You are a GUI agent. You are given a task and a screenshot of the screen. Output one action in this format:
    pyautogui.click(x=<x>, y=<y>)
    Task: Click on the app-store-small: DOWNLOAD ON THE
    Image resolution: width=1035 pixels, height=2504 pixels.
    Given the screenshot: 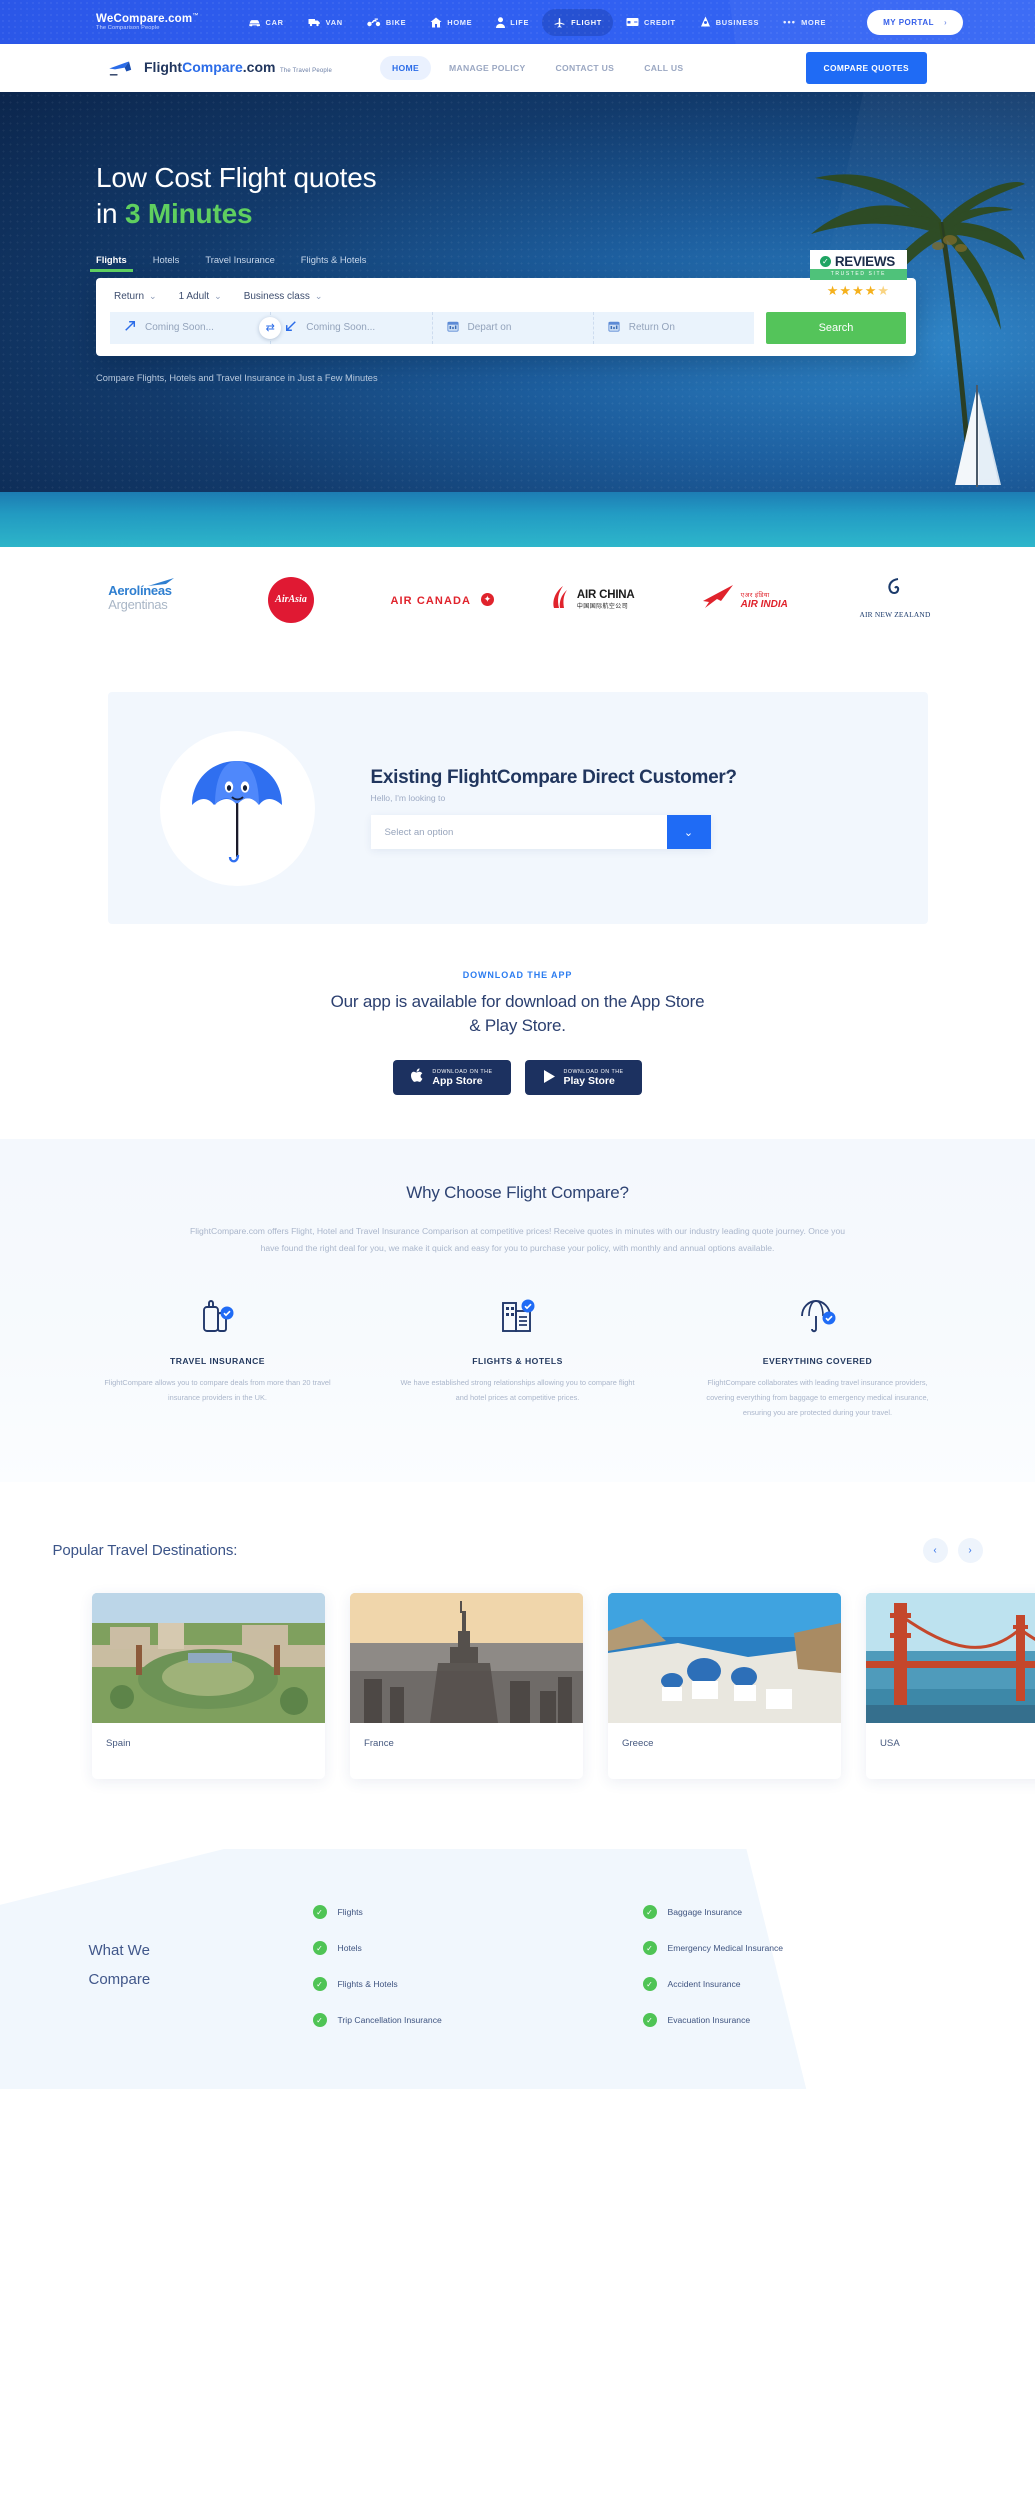 What is the action you would take?
    pyautogui.click(x=462, y=1071)
    